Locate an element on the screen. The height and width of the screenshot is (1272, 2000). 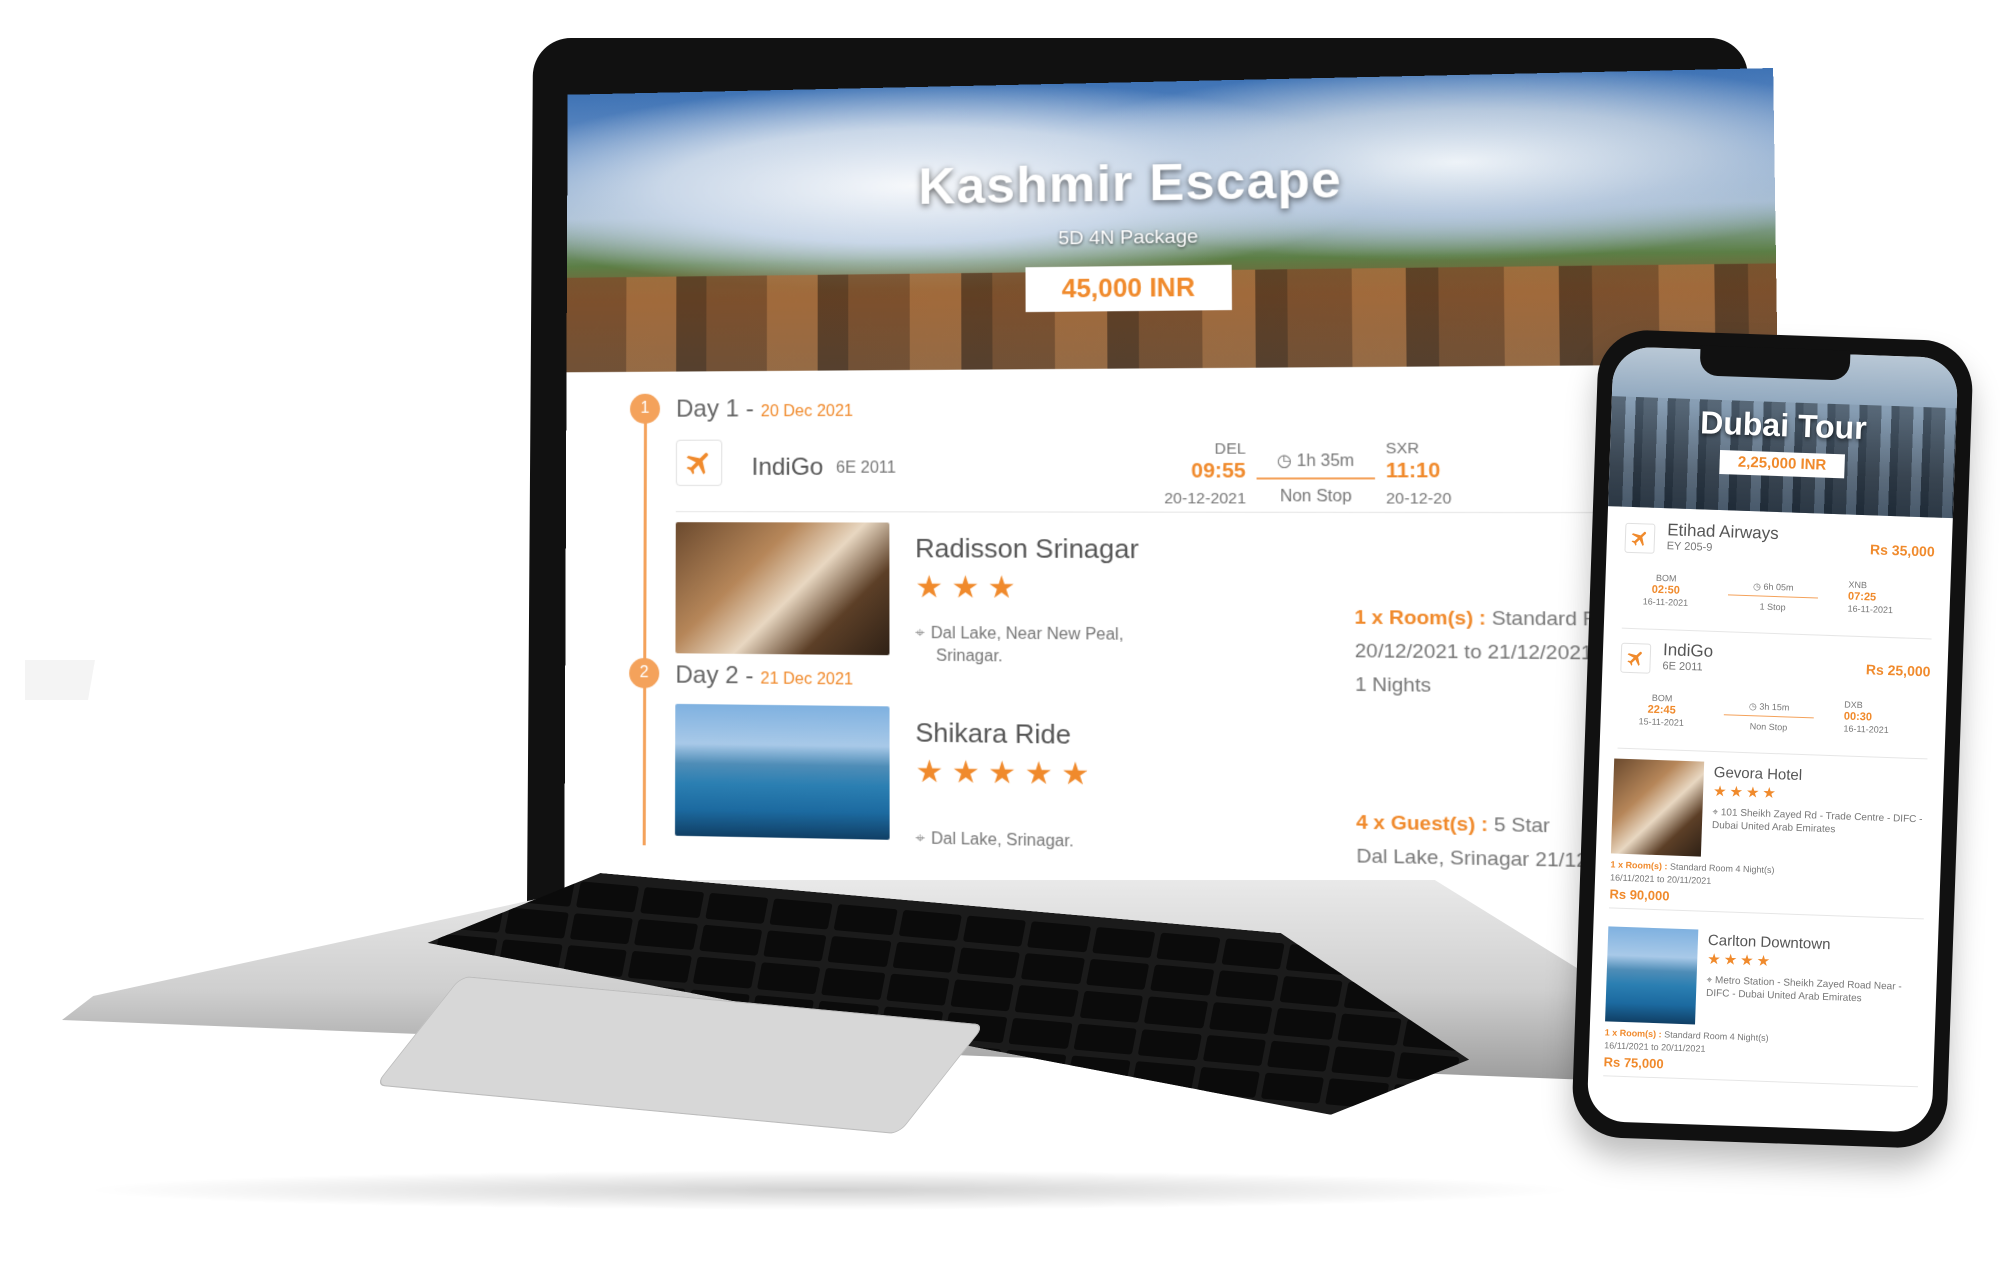
flight-duration: ◷ 1h 35m Non Stop is located at coordinates (1316, 478).